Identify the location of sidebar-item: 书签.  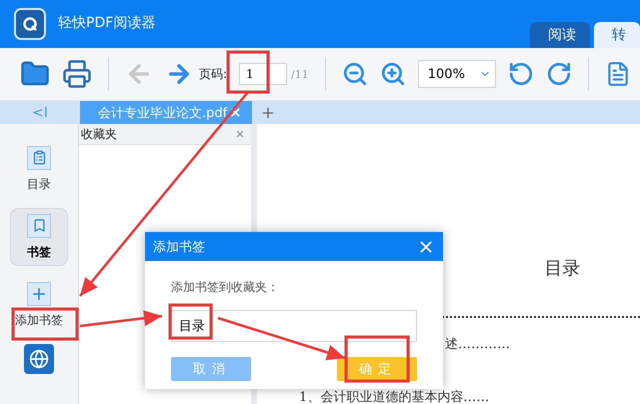
(39, 237).